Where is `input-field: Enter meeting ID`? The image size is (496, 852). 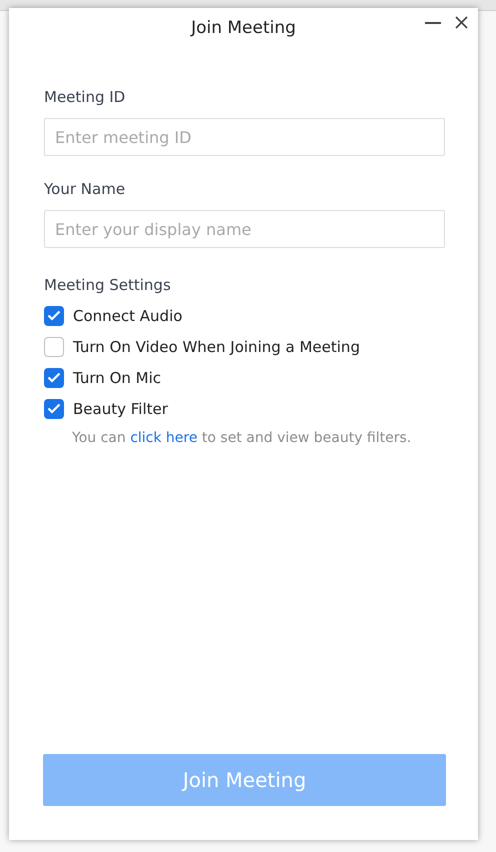 input-field: Enter meeting ID is located at coordinates (244, 137).